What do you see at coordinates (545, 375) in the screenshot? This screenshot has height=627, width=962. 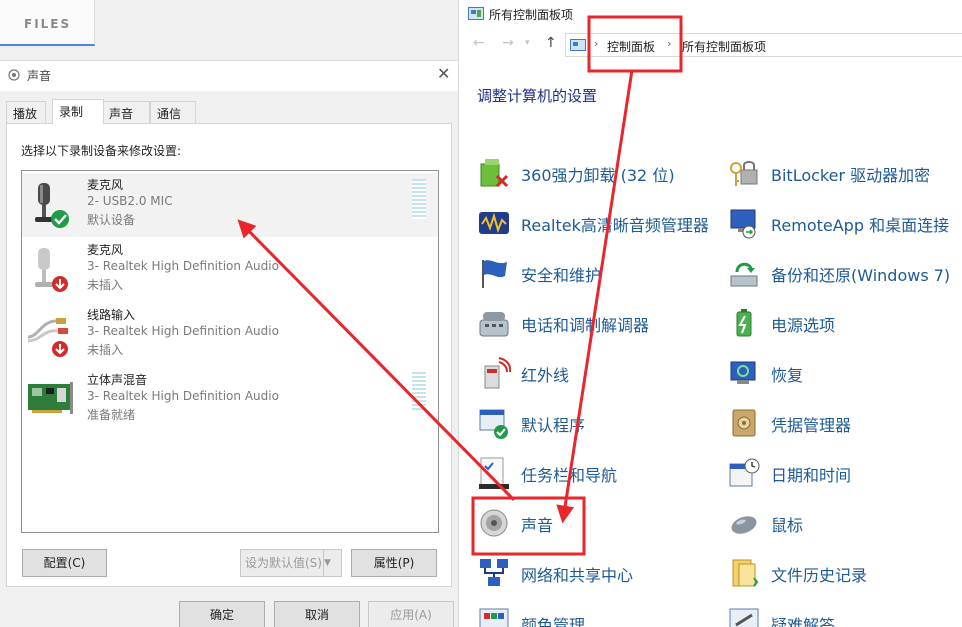 I see `cp-item-label: 红外线` at bounding box center [545, 375].